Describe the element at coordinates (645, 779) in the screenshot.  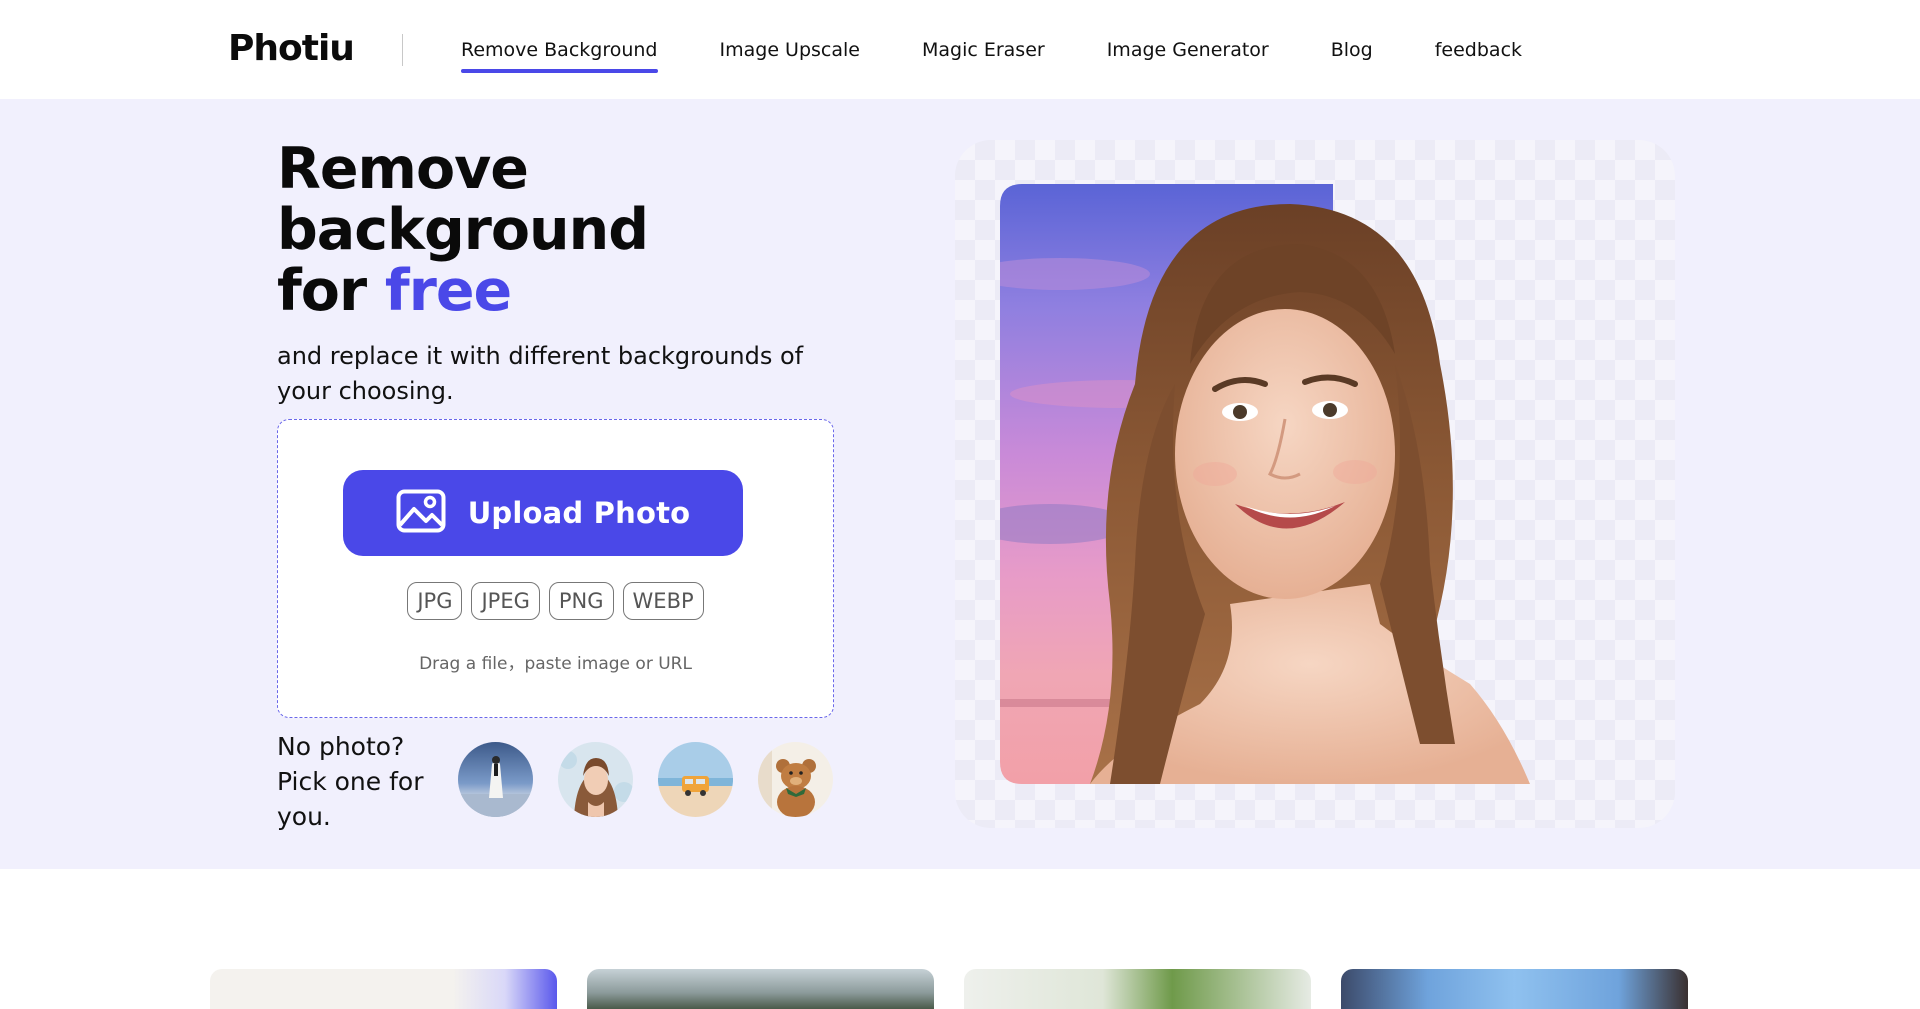
I see `sample-images` at that location.